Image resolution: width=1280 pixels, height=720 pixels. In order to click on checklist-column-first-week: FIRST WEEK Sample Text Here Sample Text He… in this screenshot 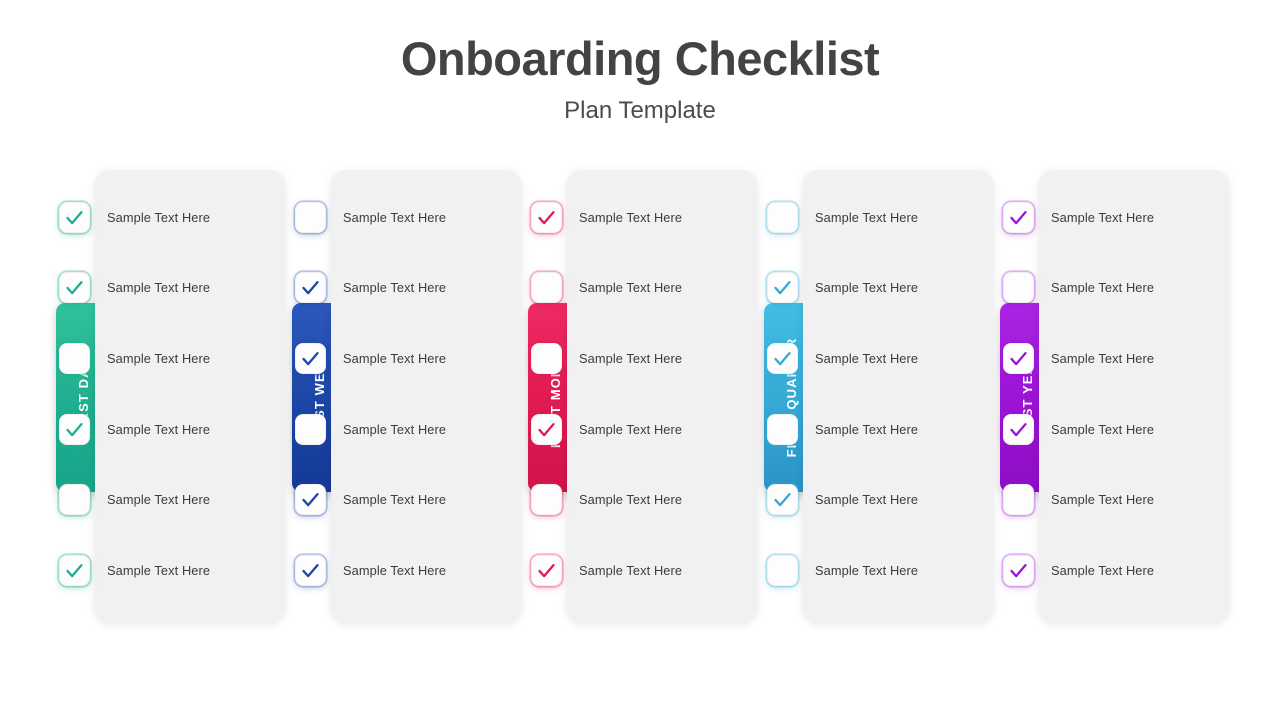, I will do `click(410, 397)`.